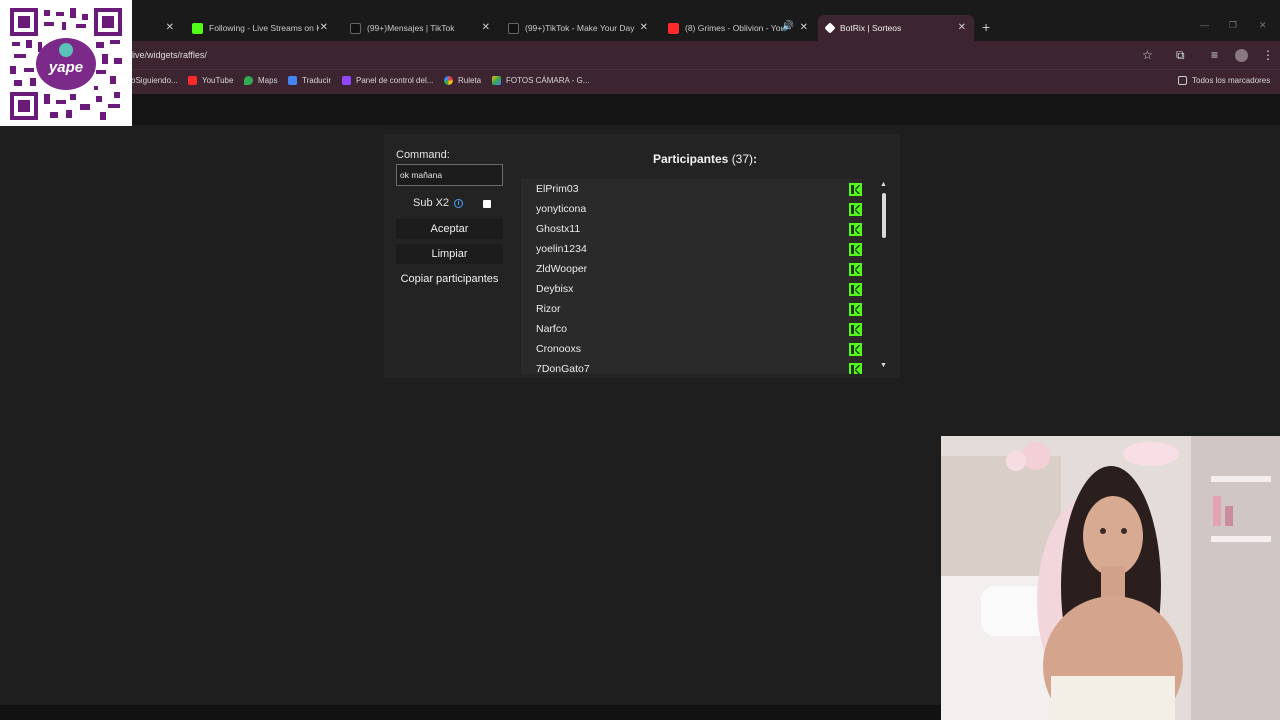 The image size is (1280, 720). I want to click on sub-x2-checkbox, so click(487, 204).